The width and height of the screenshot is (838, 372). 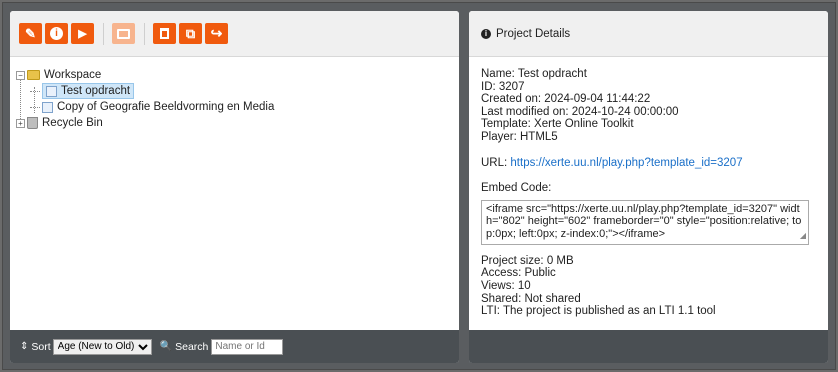 I want to click on play-icon: ▶, so click(x=82, y=34).